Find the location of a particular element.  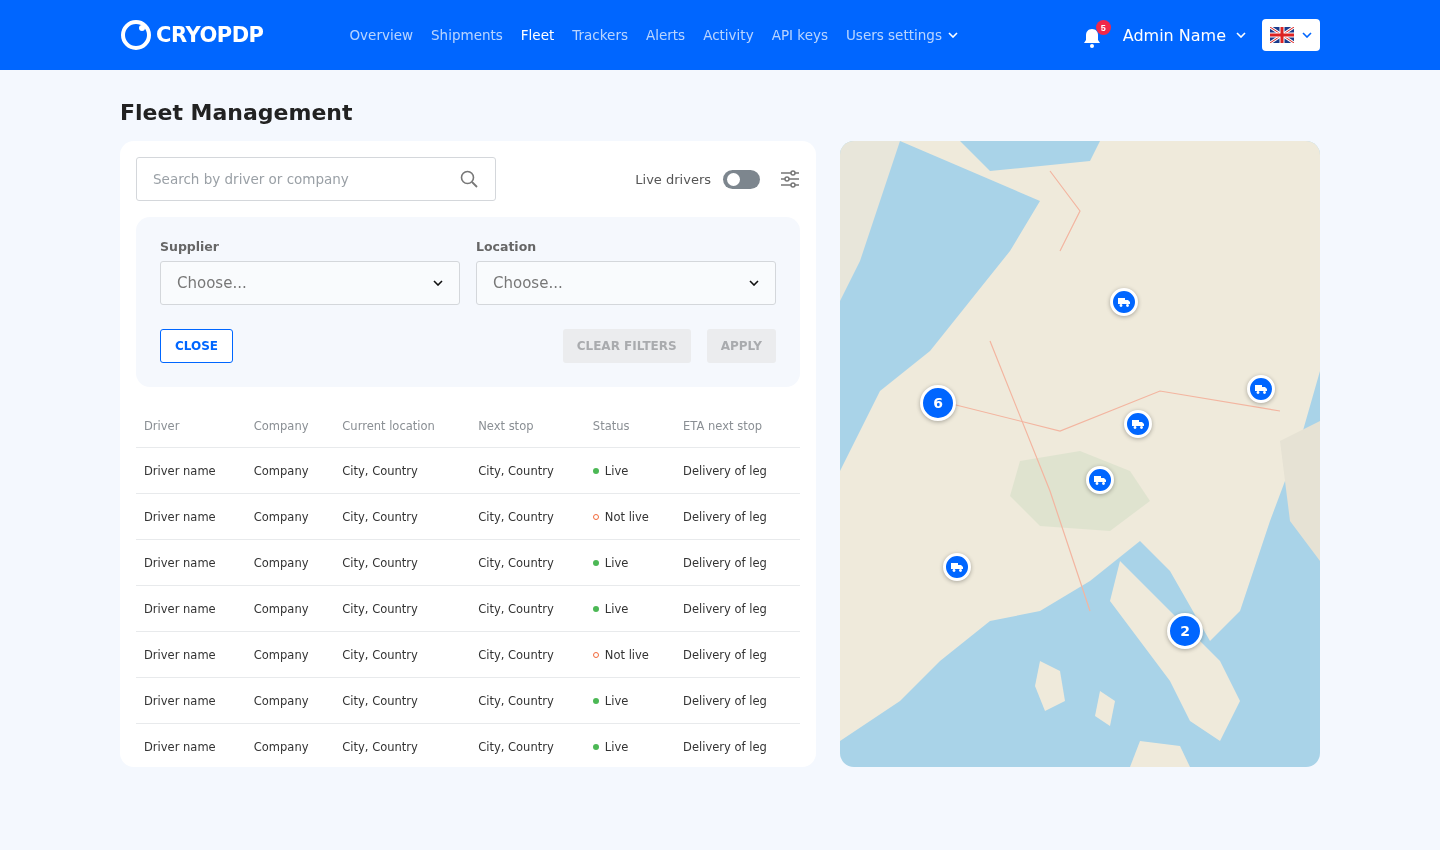

live-drivers-label: Live drivers is located at coordinates (673, 179).